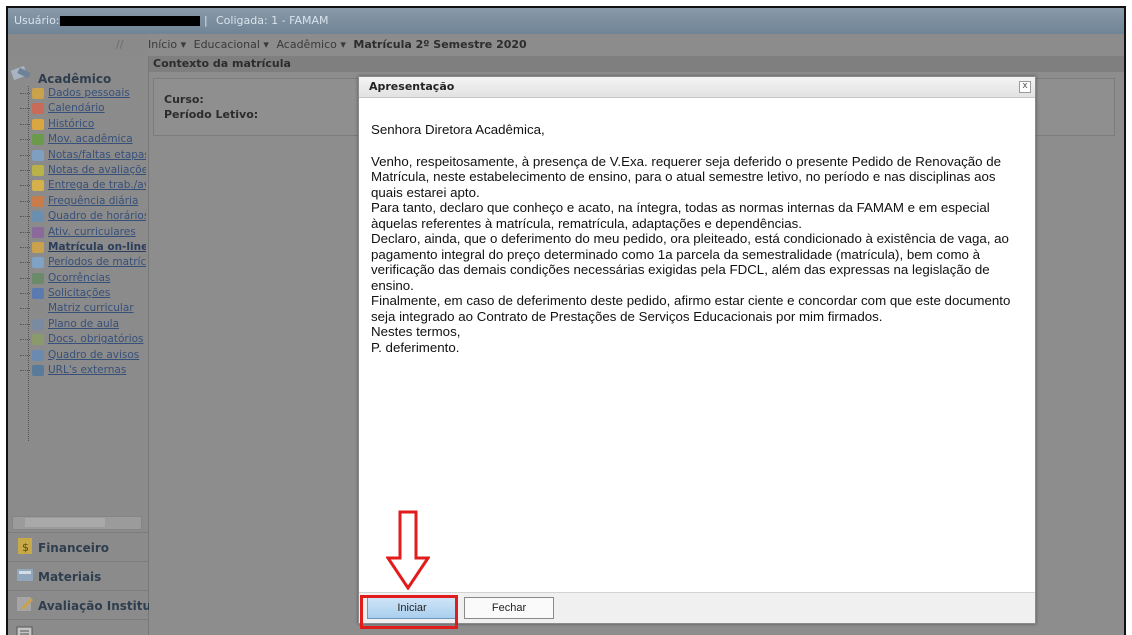 This screenshot has height=635, width=1132. I want to click on sidebar-item-label: Mov. acadêmica, so click(90, 139).